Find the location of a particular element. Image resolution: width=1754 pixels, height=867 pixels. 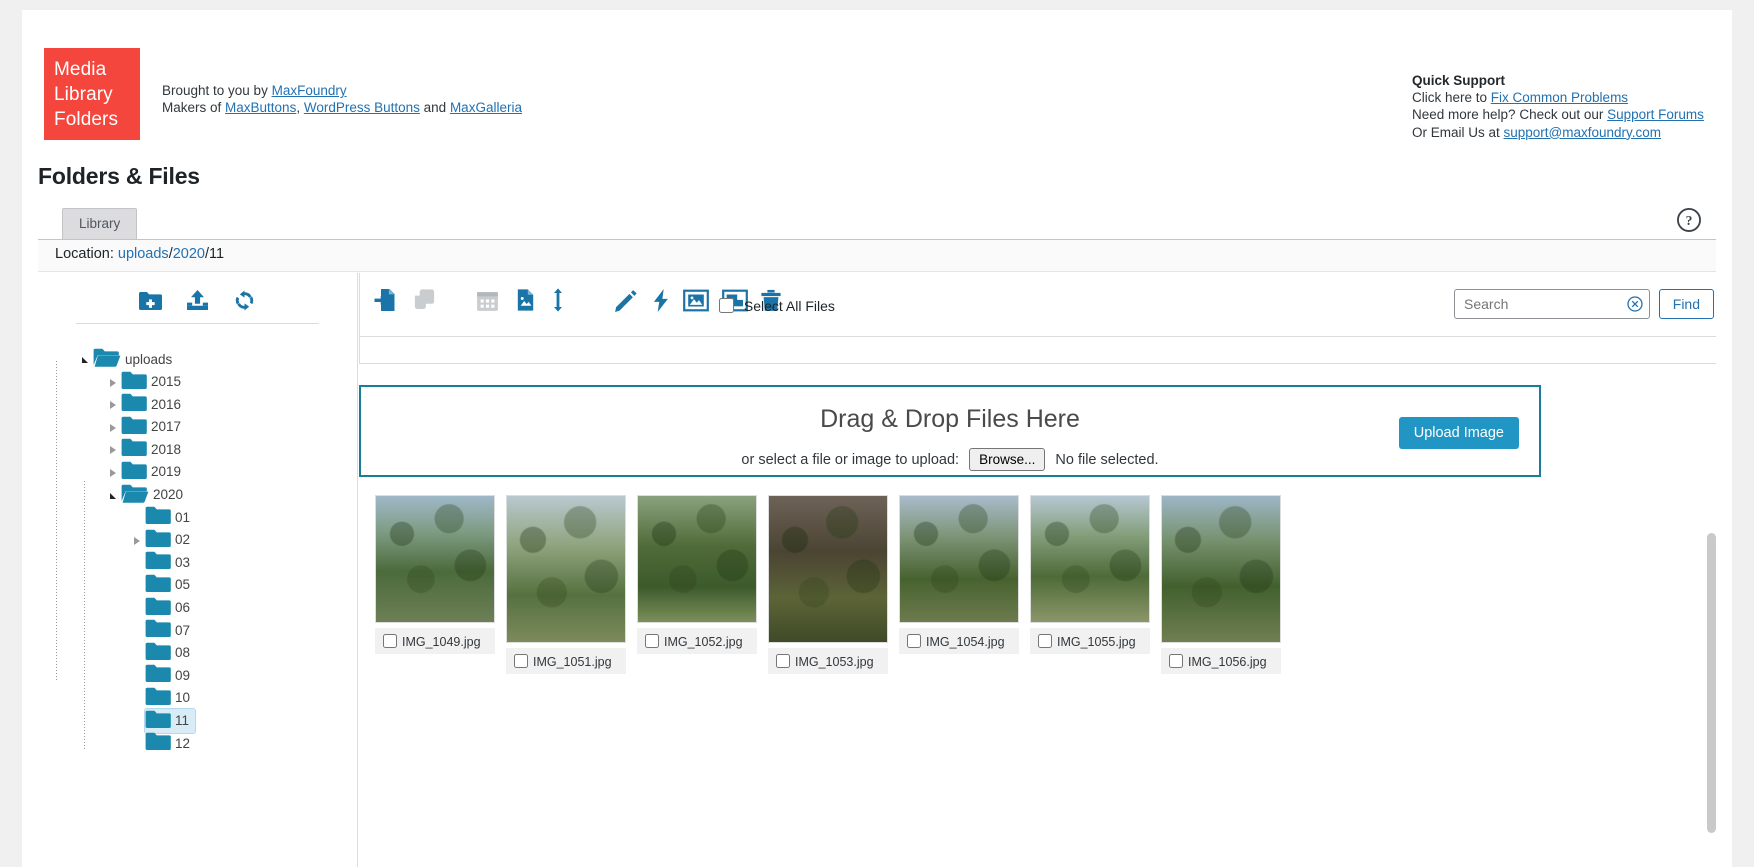

file-thumbnail: IMG_1049.jpg is located at coordinates (435, 574).